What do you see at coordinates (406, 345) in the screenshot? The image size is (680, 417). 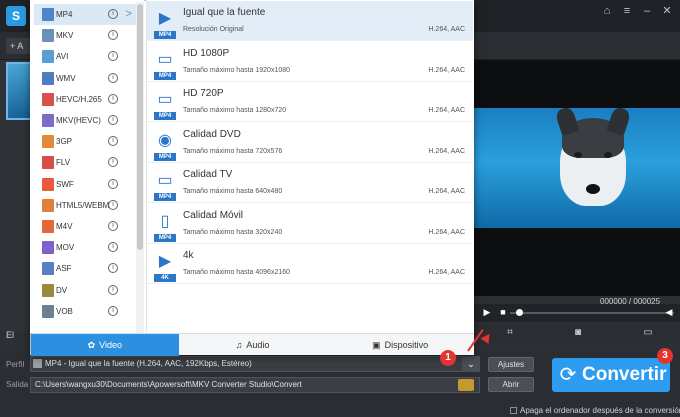 I see `tab-label: Dispositivo` at bounding box center [406, 345].